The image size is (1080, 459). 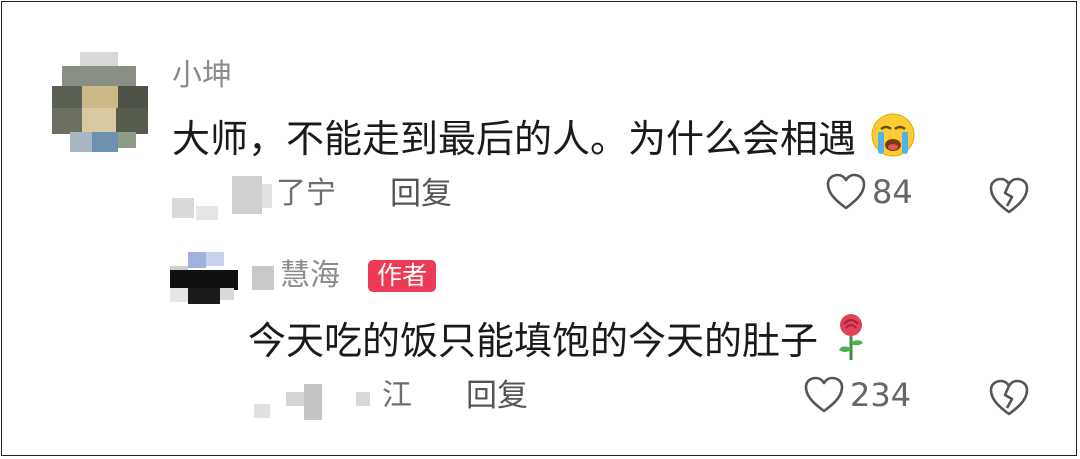 I want to click on commenter-time-redacted, so click(x=183, y=208).